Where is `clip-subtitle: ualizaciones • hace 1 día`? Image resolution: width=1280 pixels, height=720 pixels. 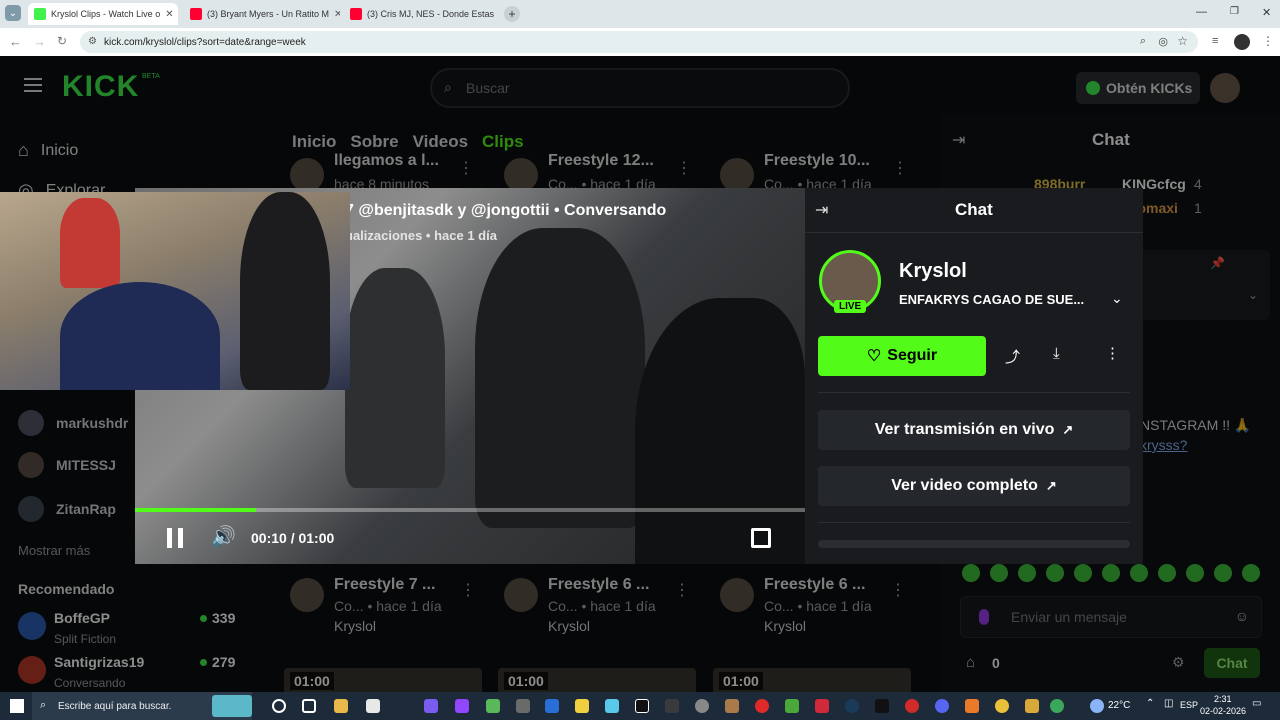 clip-subtitle: ualizaciones • hace 1 día is located at coordinates (421, 235).